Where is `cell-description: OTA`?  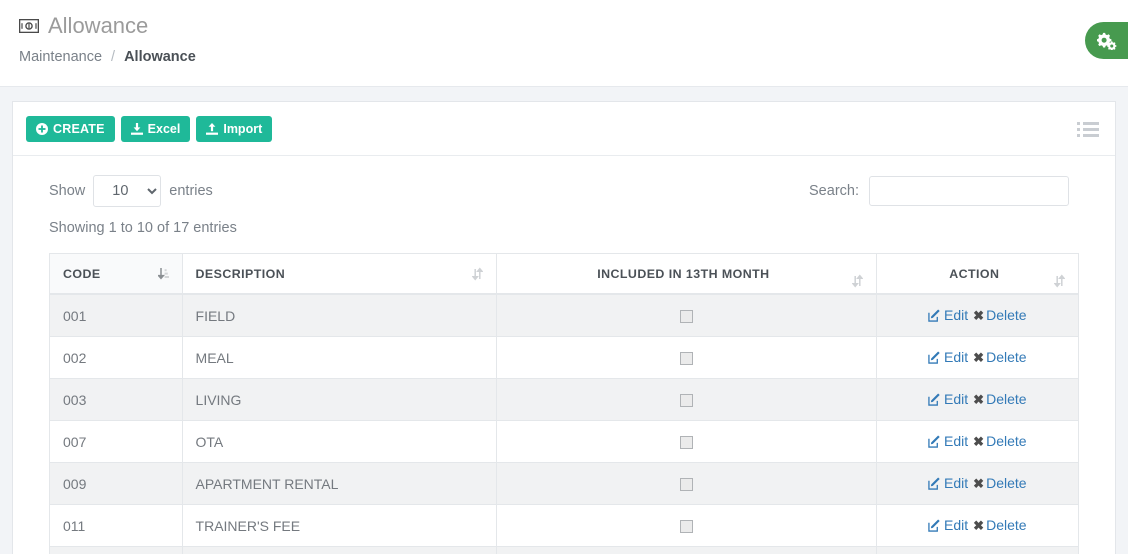
cell-description: OTA is located at coordinates (339, 441).